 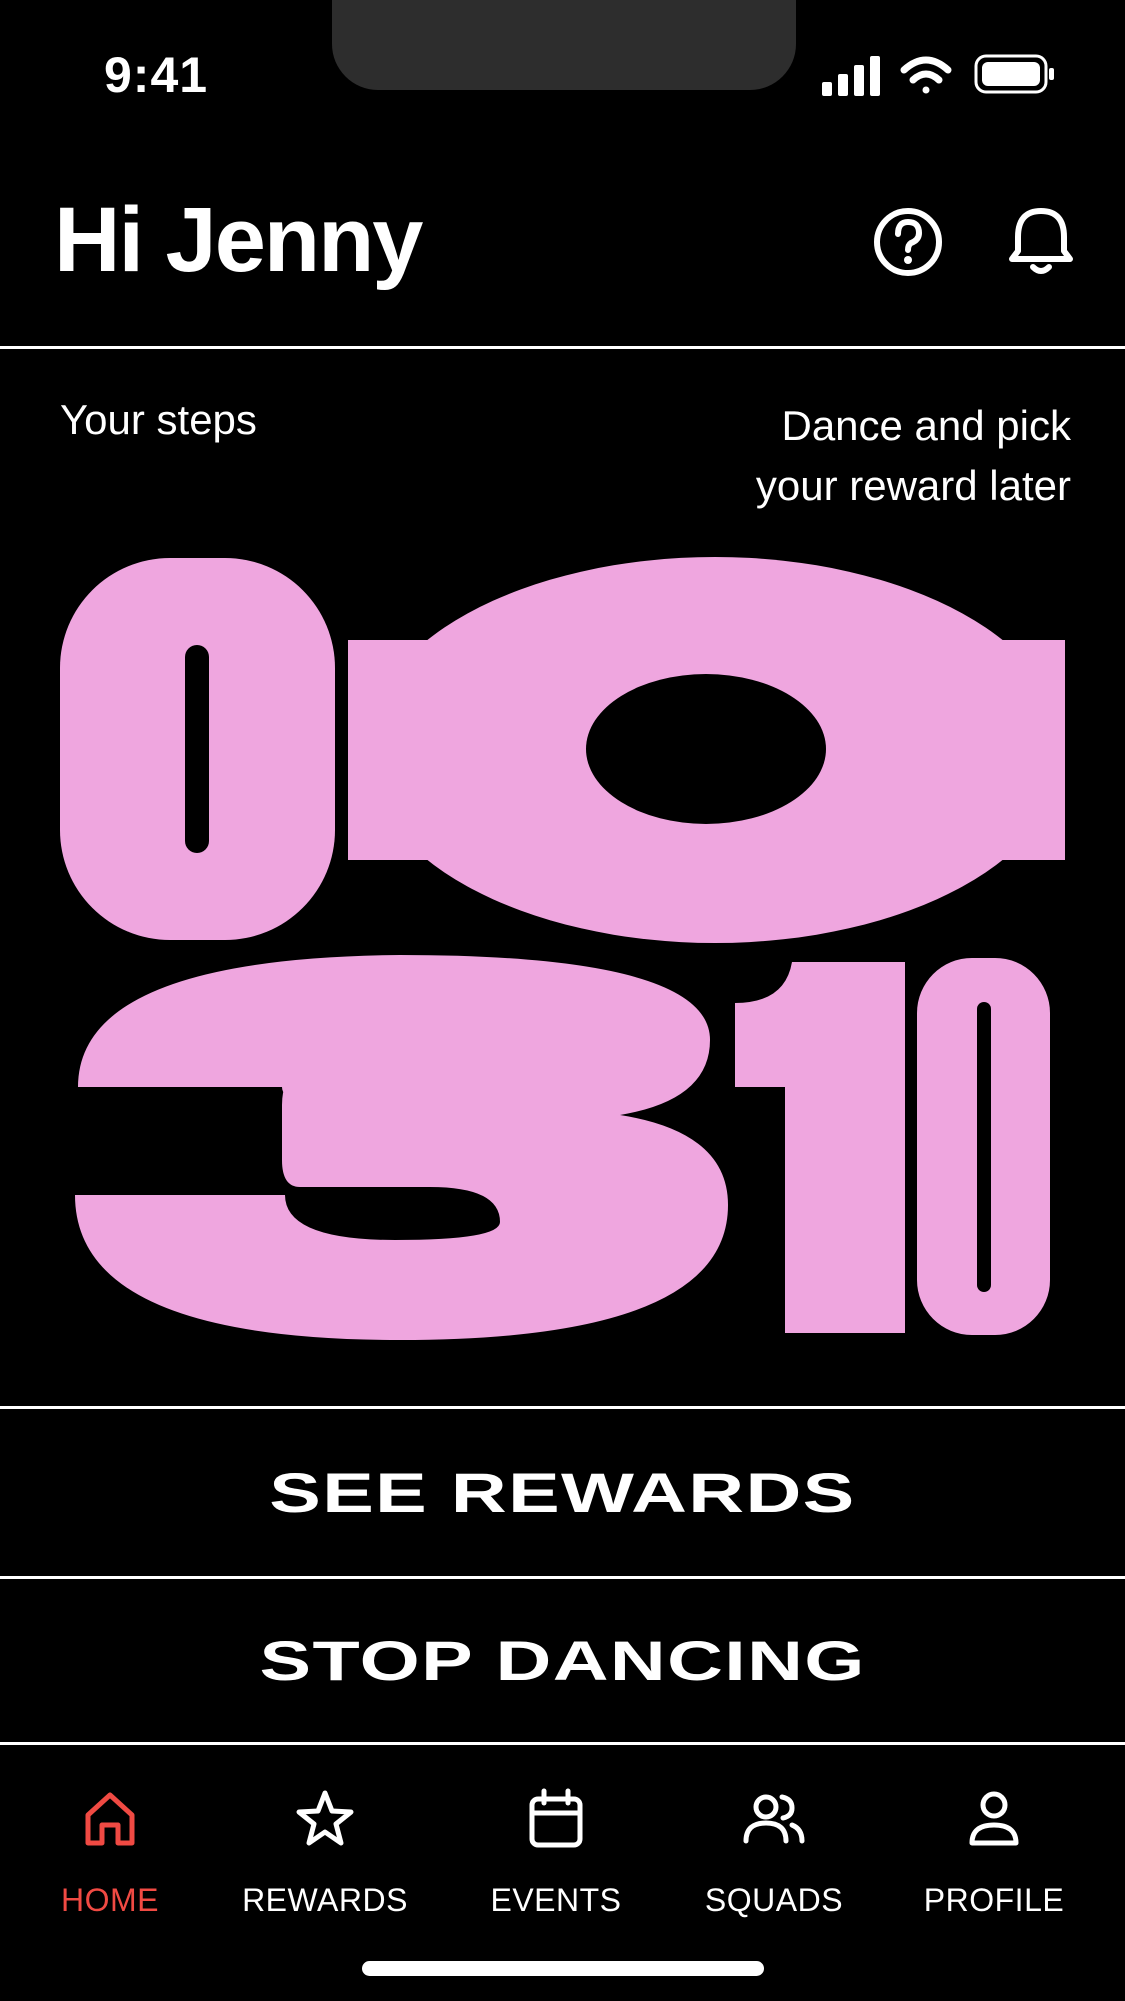 I want to click on digit-0-narrow-top, so click(x=197, y=749).